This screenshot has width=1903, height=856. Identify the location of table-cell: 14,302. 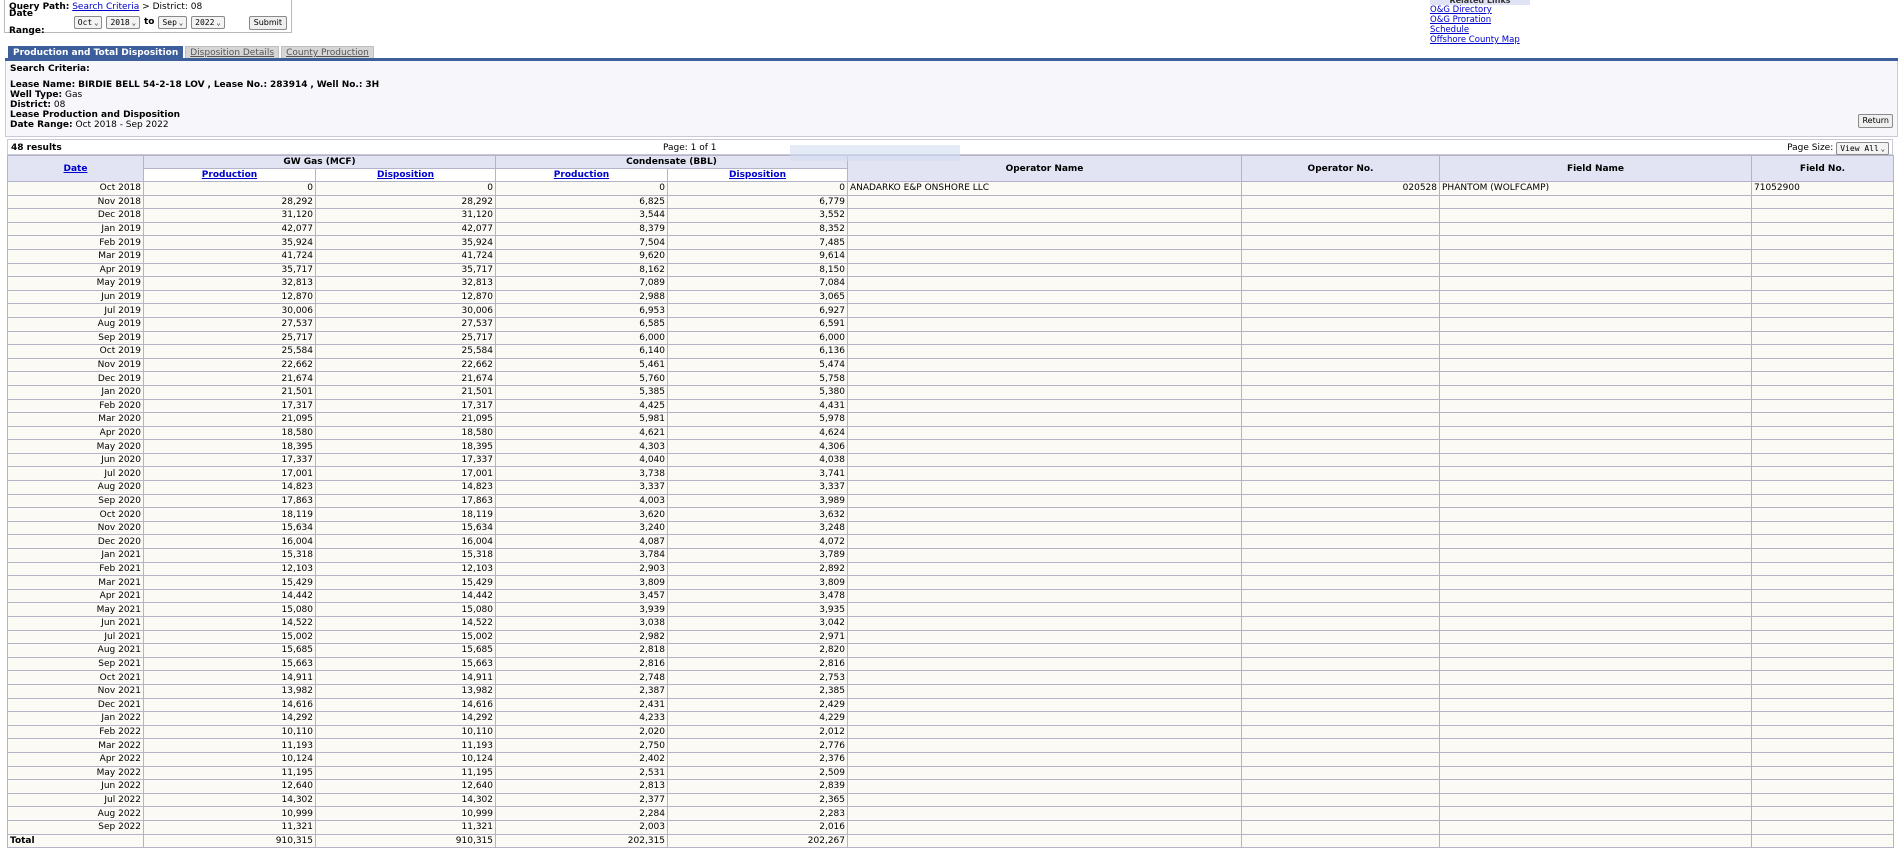
(405, 800).